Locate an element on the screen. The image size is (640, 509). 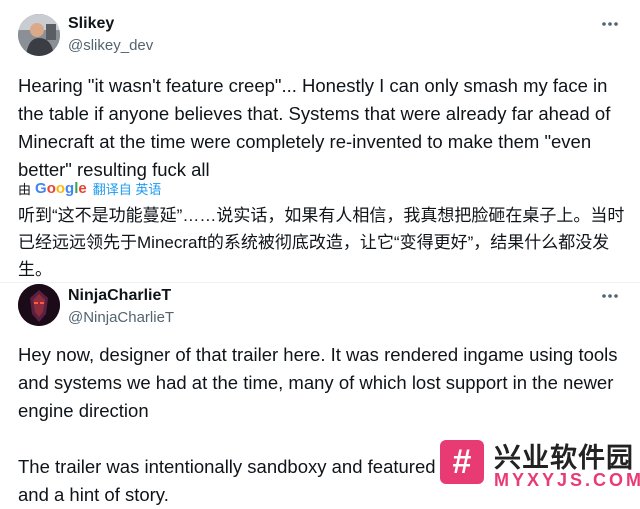
author-handle: @slikey_dev is located at coordinates (110, 45).